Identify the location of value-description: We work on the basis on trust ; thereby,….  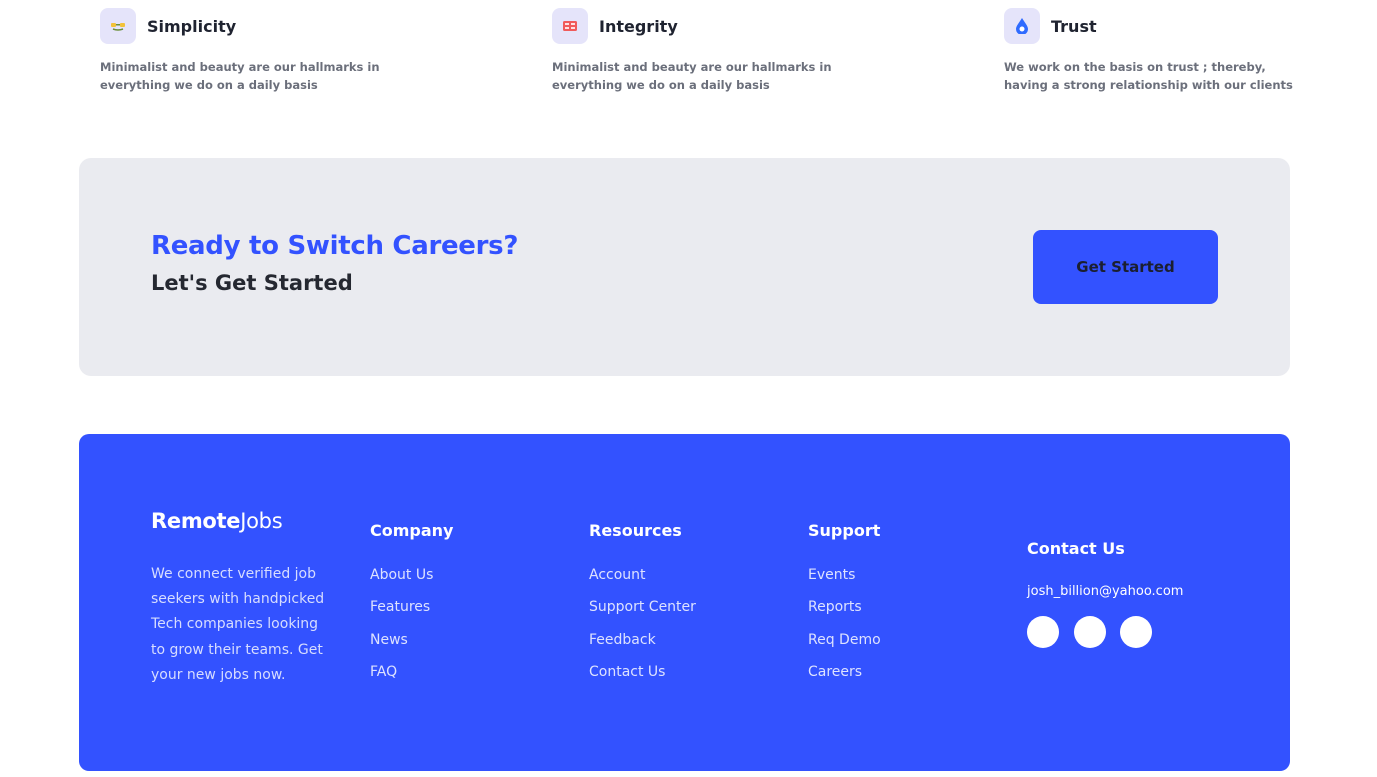
(1148, 76).